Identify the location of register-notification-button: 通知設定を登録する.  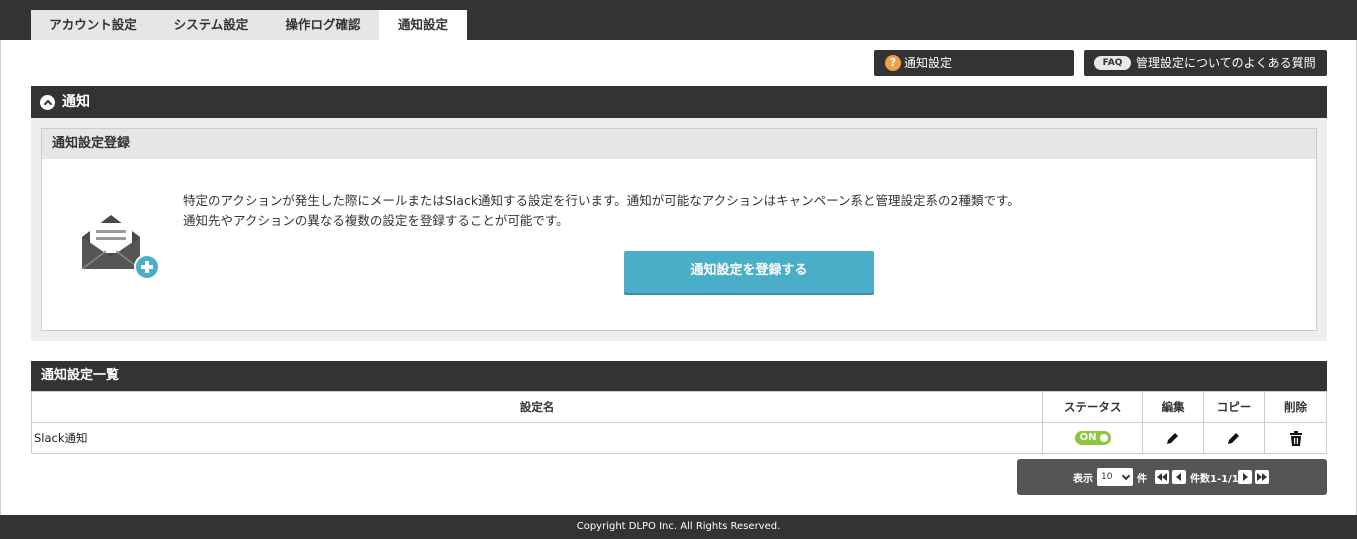
(749, 272).